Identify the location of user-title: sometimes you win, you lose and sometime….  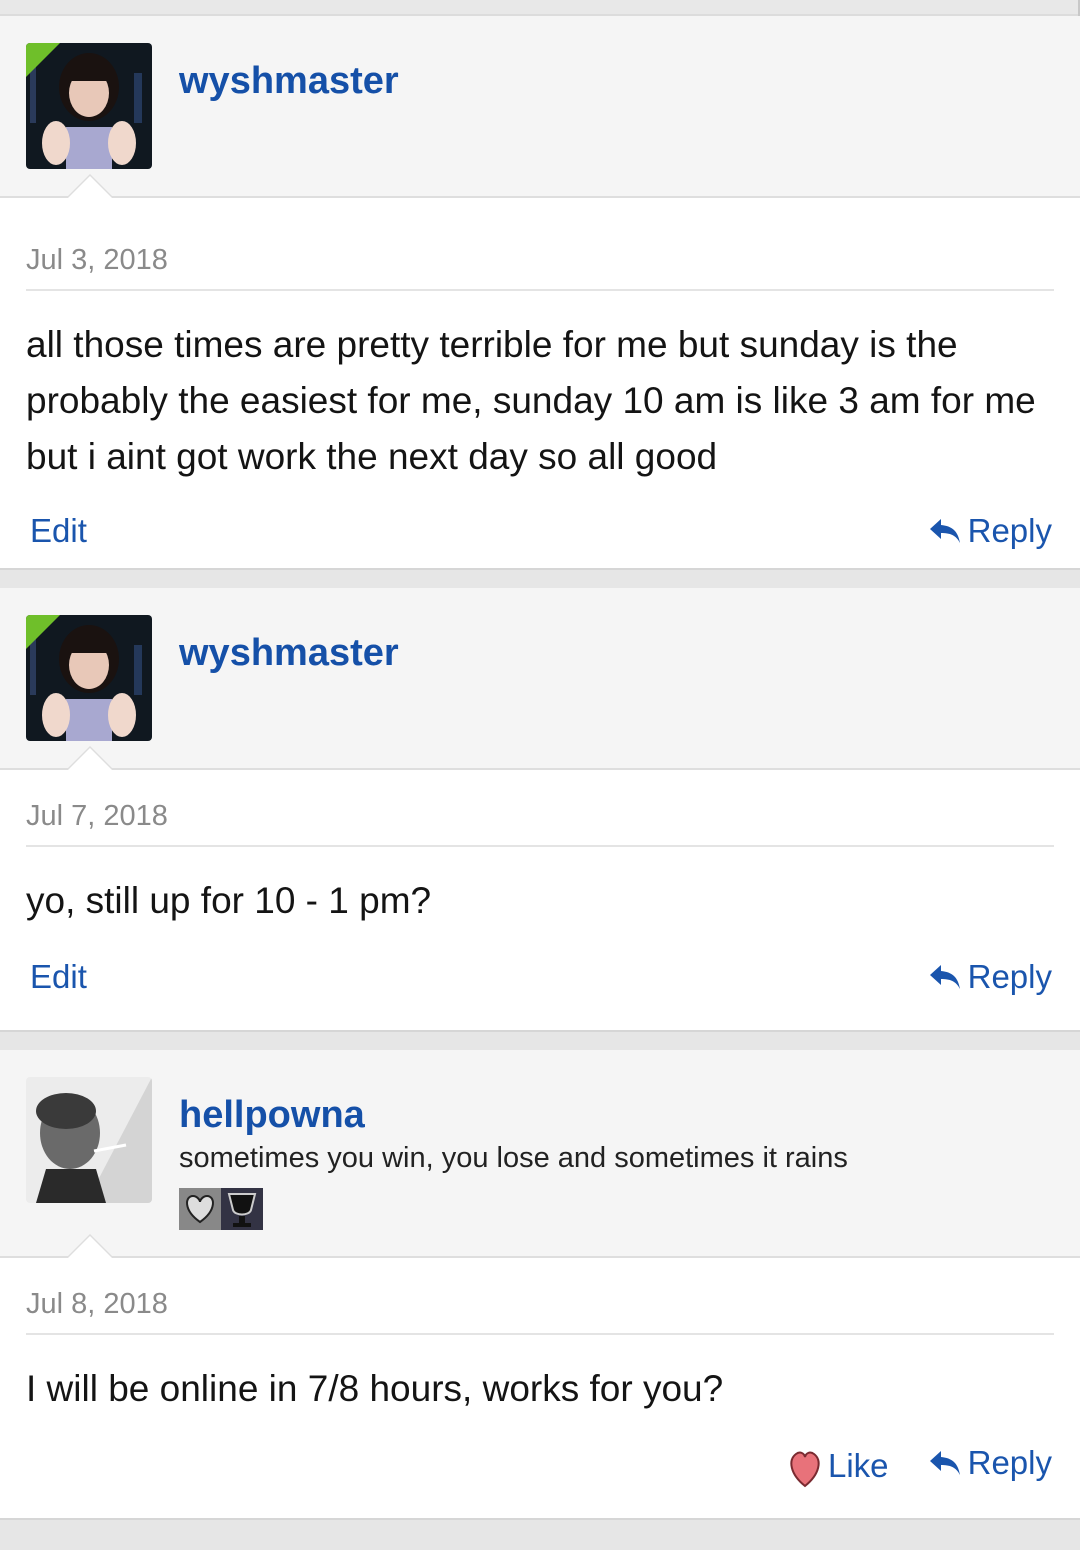
(513, 1158).